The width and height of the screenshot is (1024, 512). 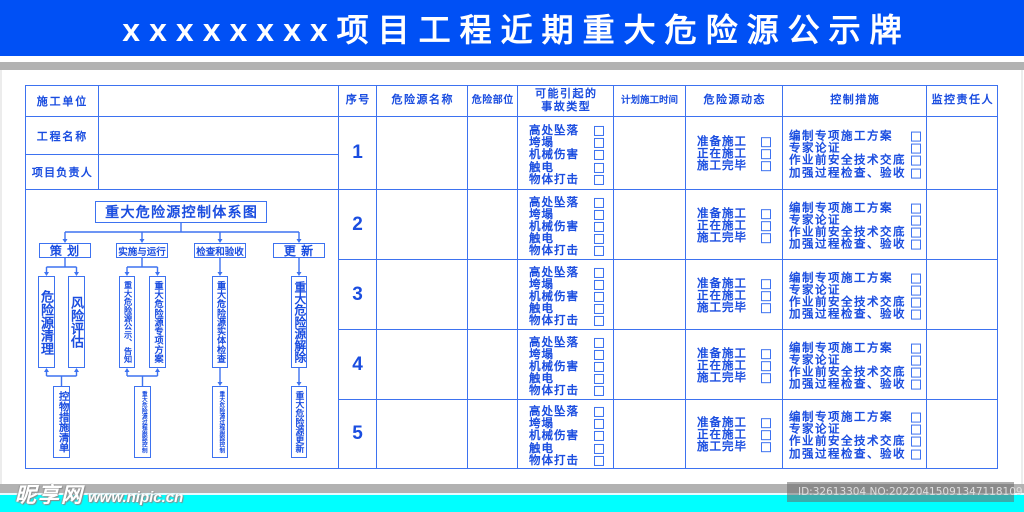 What do you see at coordinates (219, 172) in the screenshot?
I see `project-manager-value` at bounding box center [219, 172].